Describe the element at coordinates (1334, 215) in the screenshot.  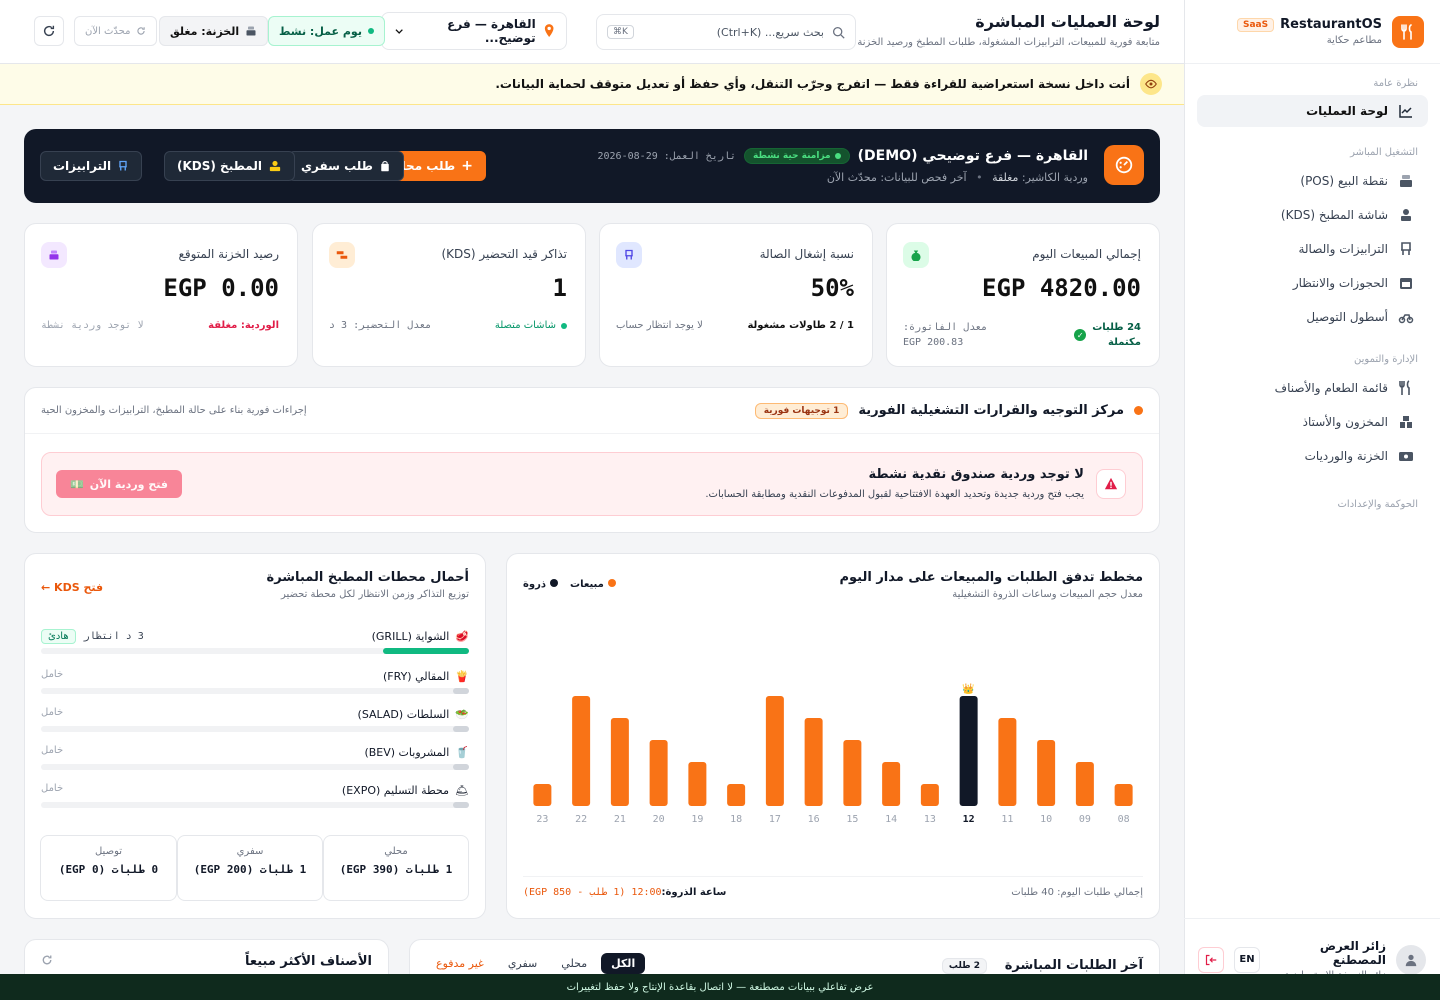
I see `sidebar-item-label: شاشة المطبخ (KDS)` at that location.